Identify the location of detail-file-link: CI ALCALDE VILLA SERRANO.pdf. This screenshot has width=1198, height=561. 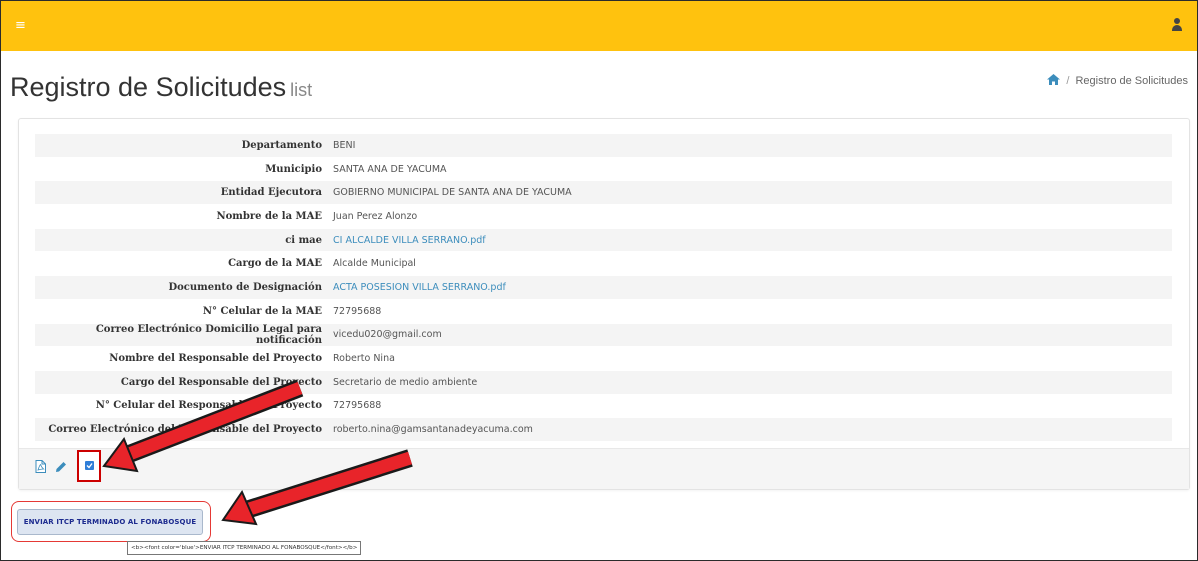
(409, 240).